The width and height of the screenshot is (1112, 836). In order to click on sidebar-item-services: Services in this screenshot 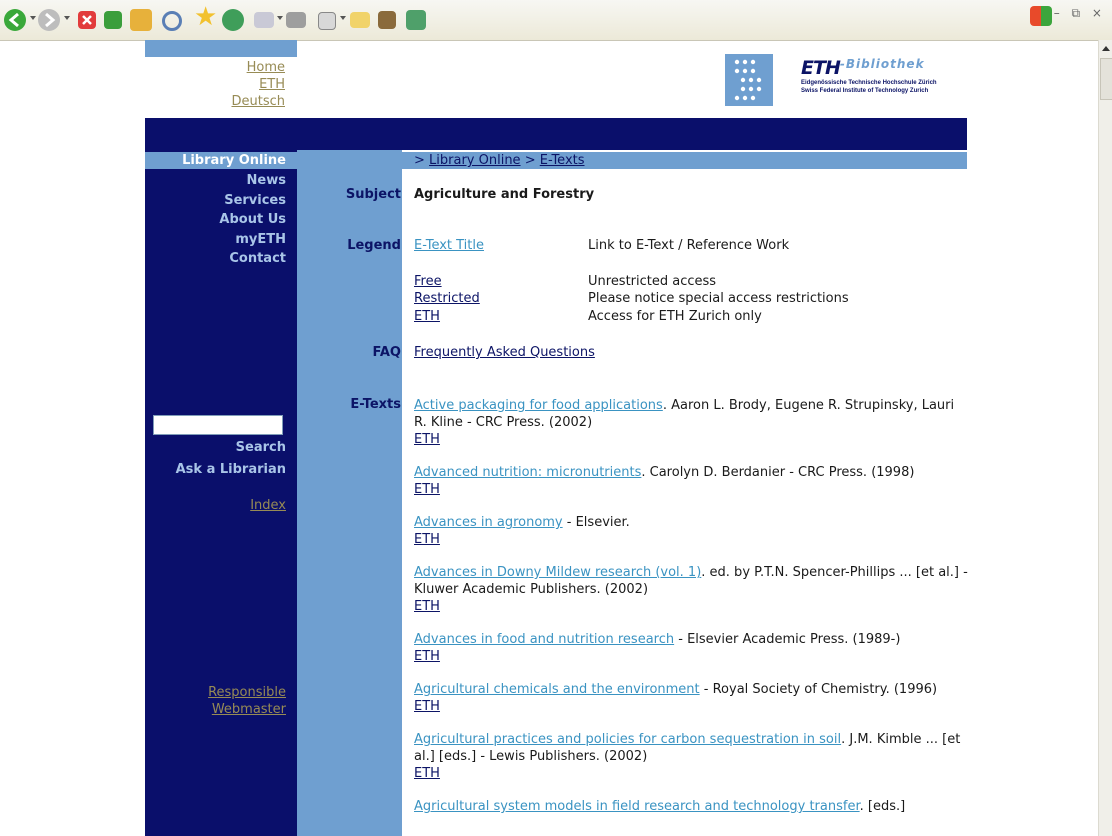, I will do `click(215, 201)`.